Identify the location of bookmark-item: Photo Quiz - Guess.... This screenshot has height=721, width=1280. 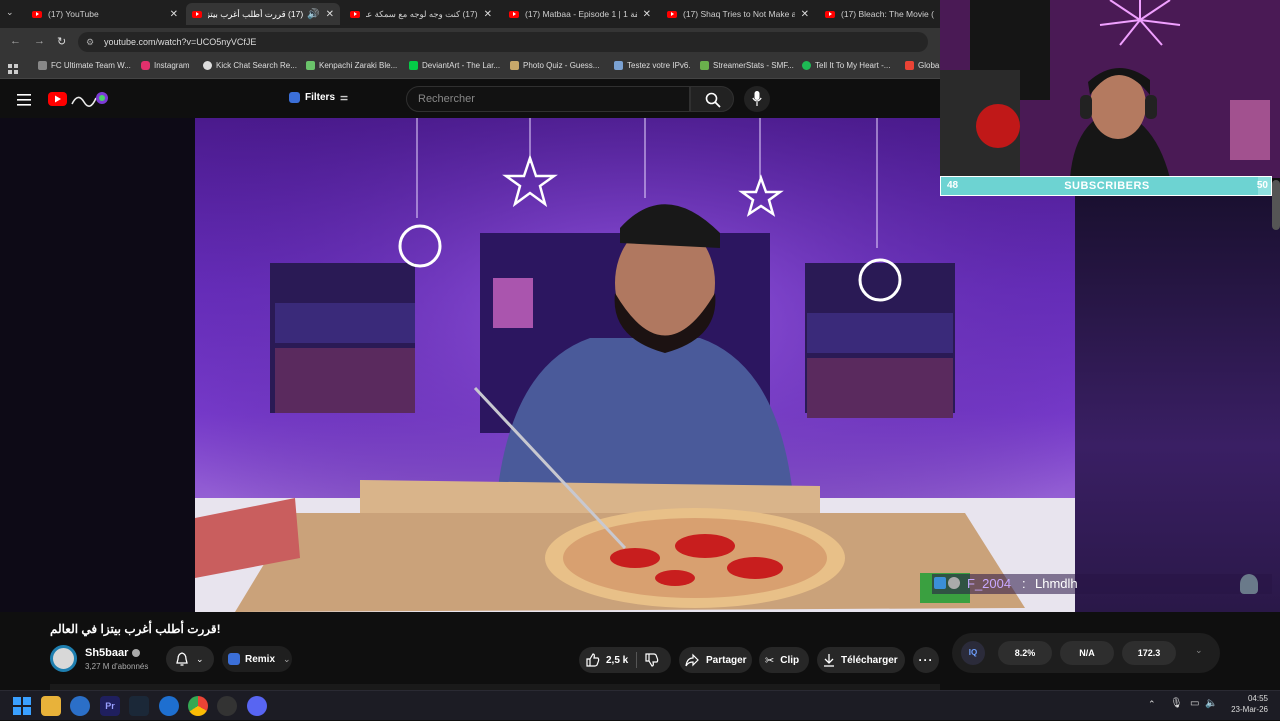
(554, 65).